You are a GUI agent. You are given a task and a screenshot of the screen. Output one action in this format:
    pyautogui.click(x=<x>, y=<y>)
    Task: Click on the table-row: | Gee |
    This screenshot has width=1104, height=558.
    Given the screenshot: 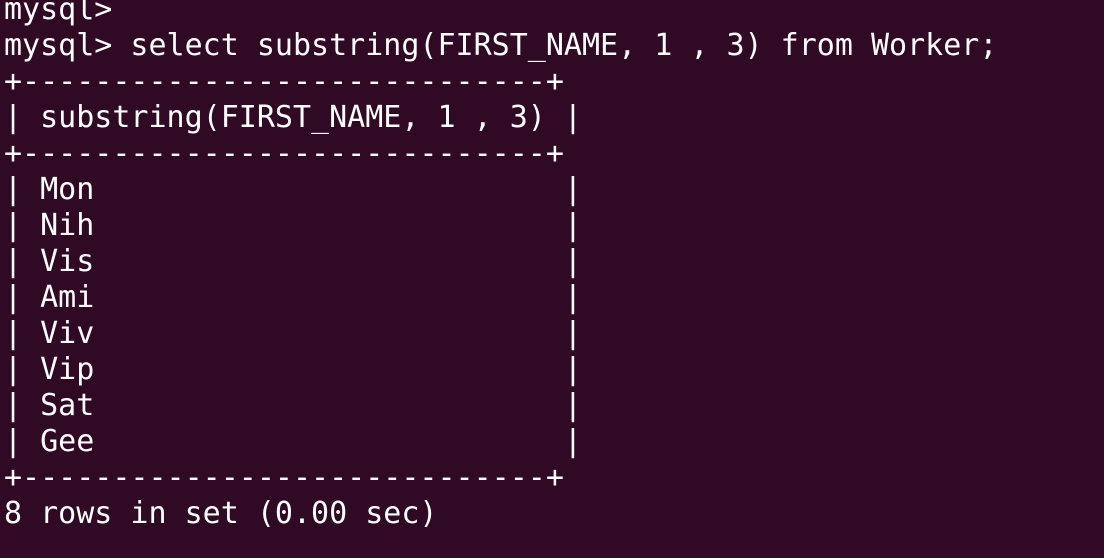 What is the action you would take?
    pyautogui.click(x=293, y=441)
    